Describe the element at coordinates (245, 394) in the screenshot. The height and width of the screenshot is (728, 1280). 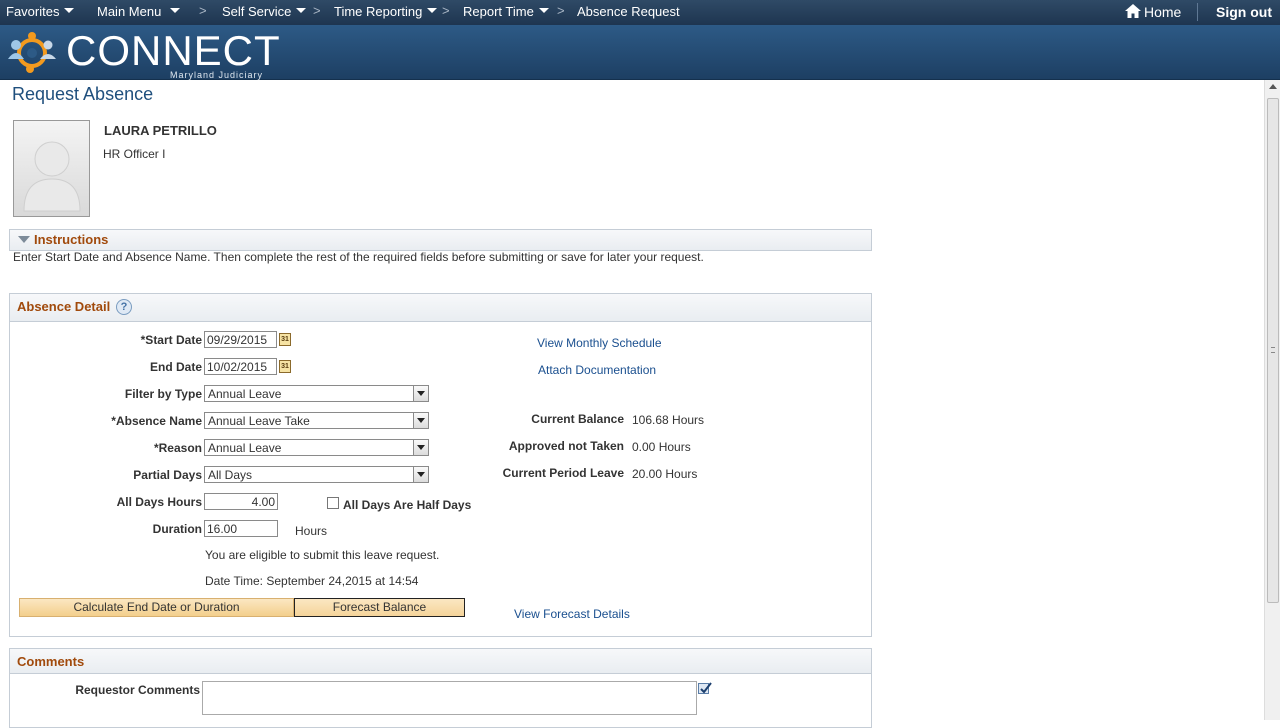
I see `filter-type-value: Annual Leave` at that location.